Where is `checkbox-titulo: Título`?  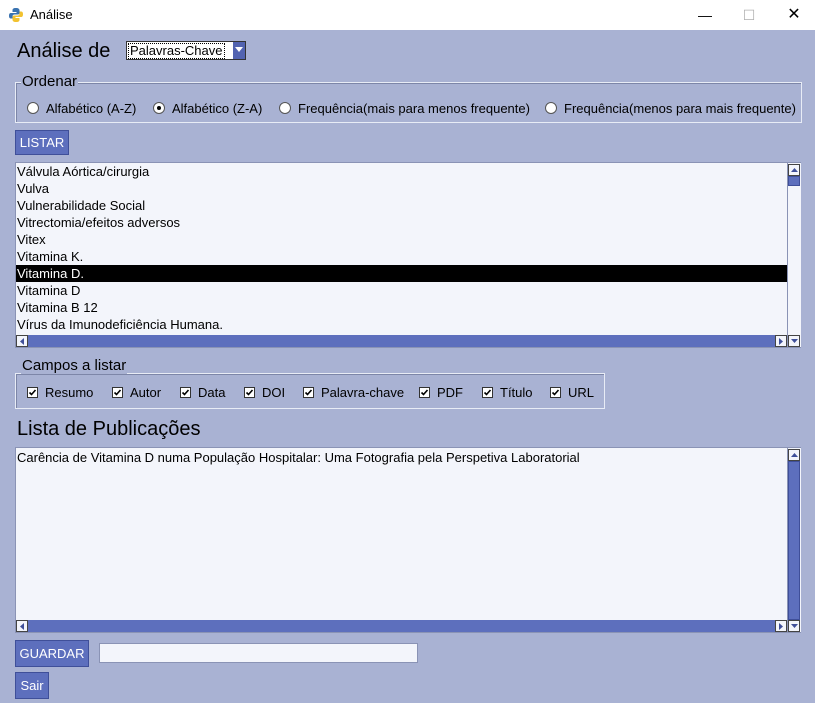 checkbox-titulo: Título is located at coordinates (507, 392).